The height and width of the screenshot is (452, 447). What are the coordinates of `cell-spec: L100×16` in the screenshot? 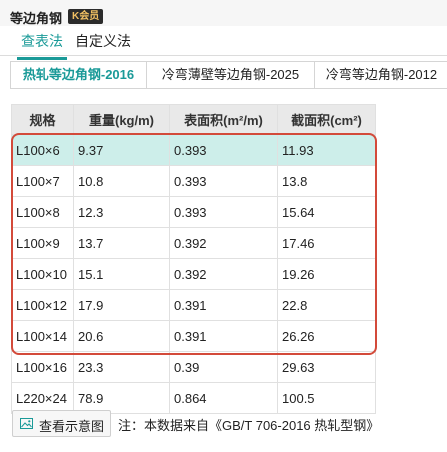 It's located at (42, 367).